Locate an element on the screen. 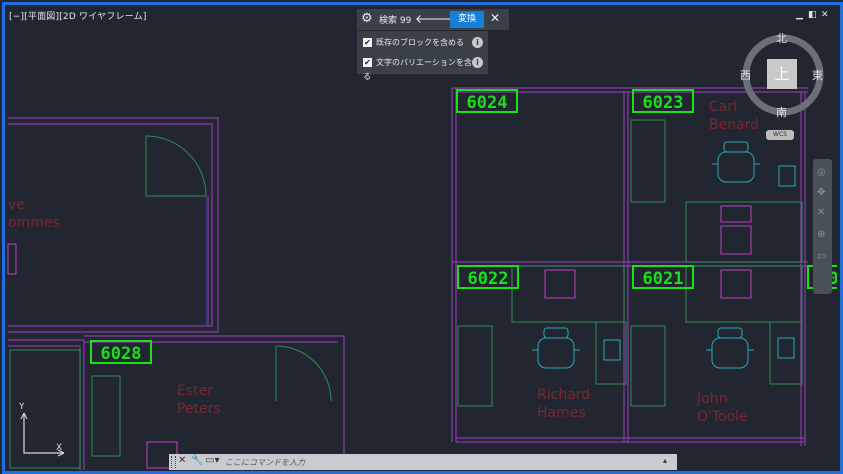  recent-commands-icon: ▭▾ is located at coordinates (212, 460).